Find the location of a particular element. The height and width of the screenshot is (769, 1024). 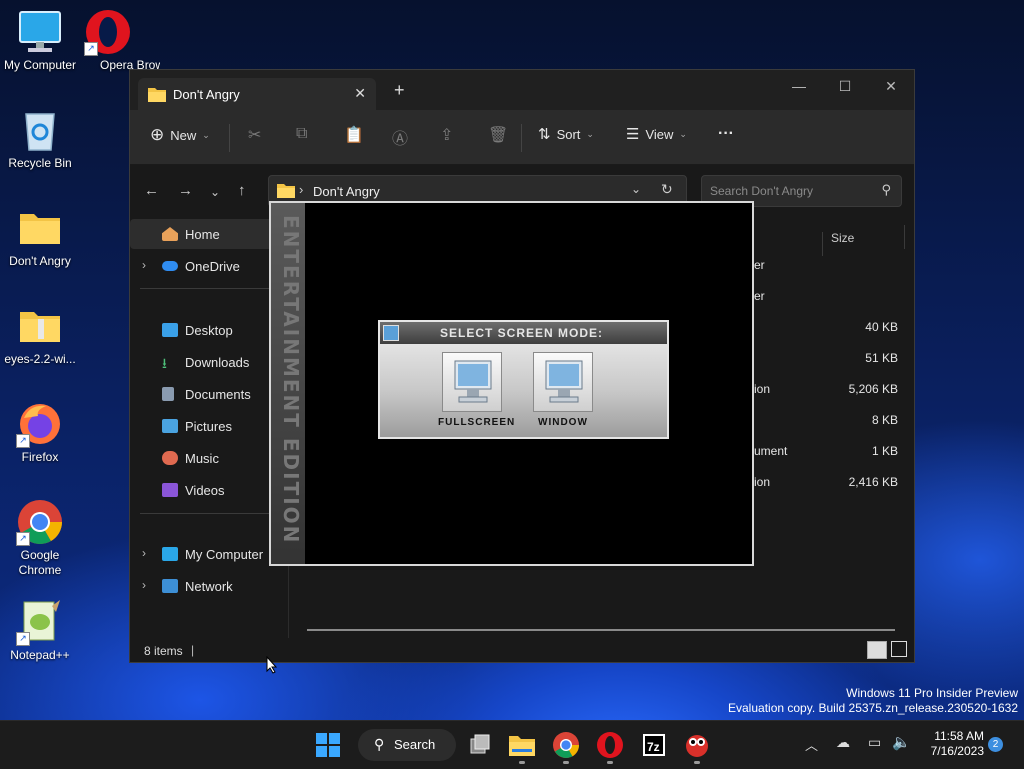

up-arrow-icon: ↑ is located at coordinates (242, 190).